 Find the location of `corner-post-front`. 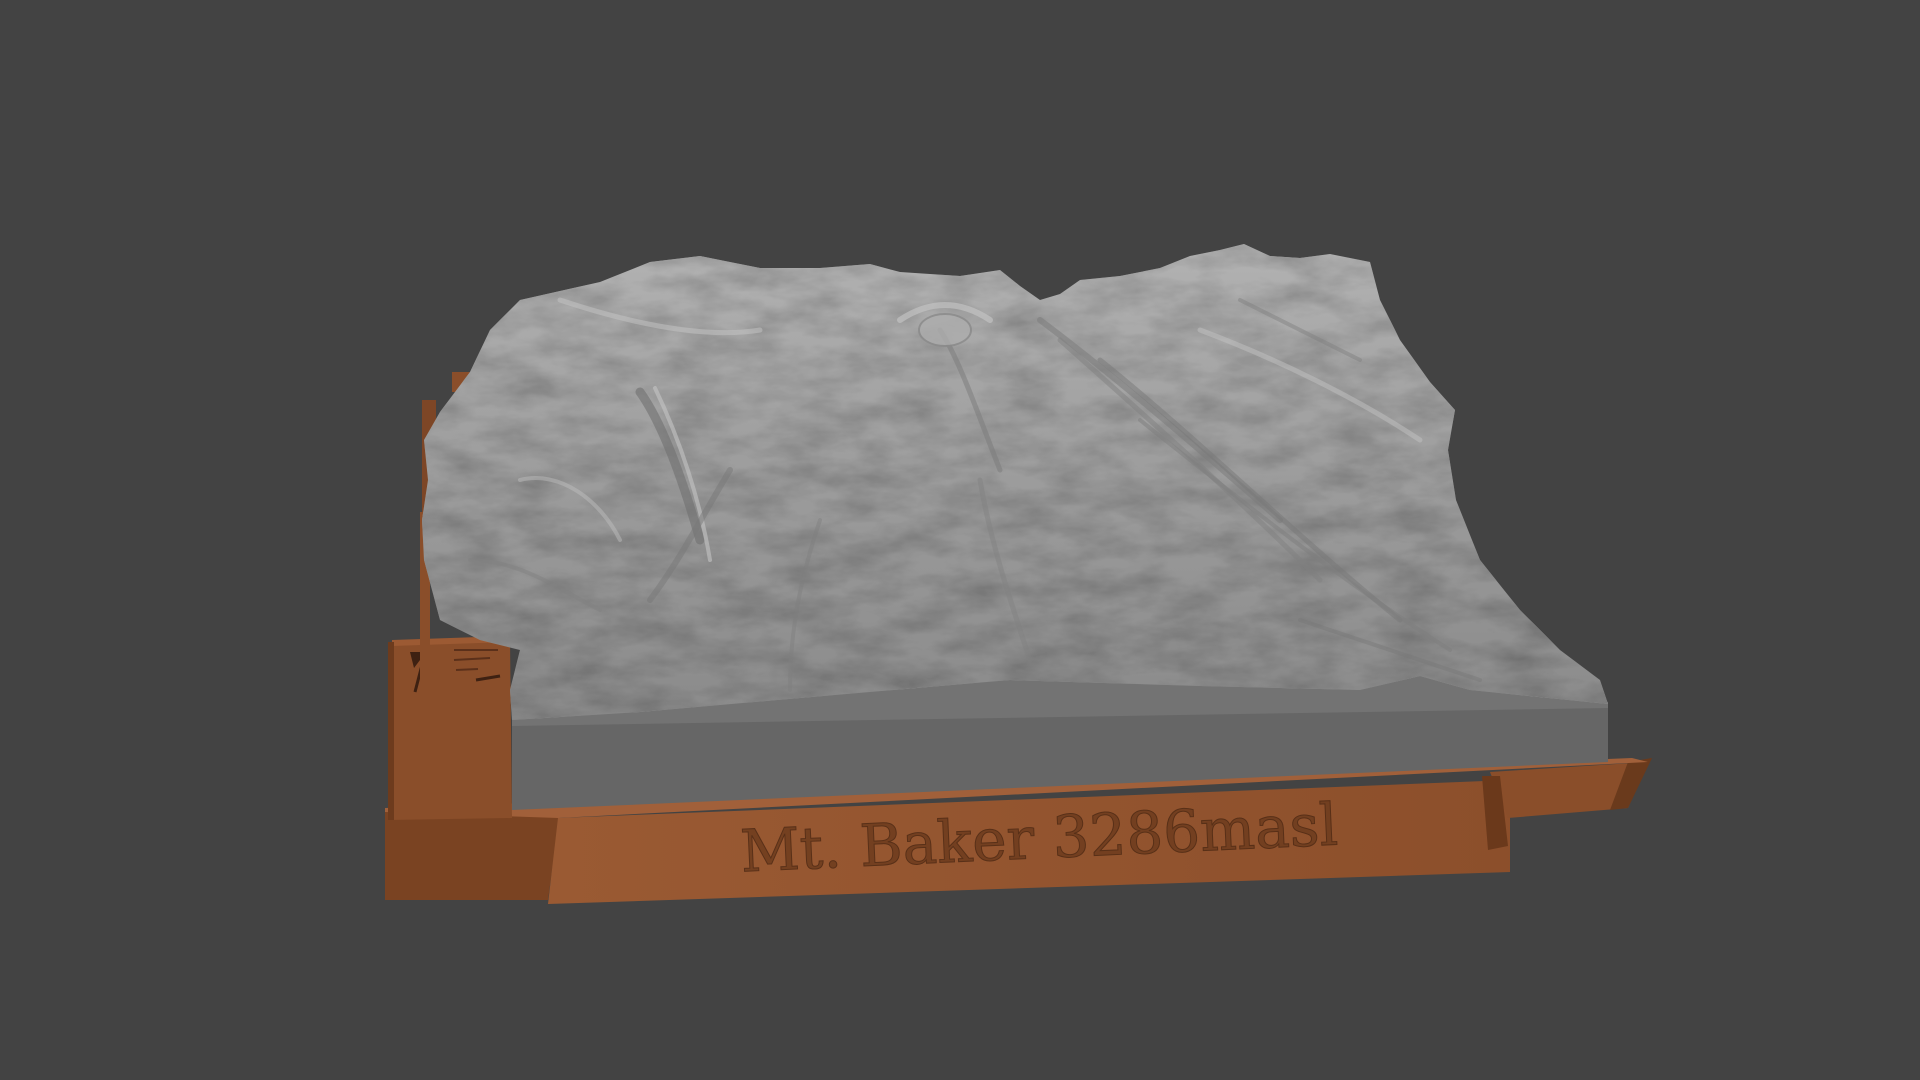

corner-post-front is located at coordinates (450, 730).